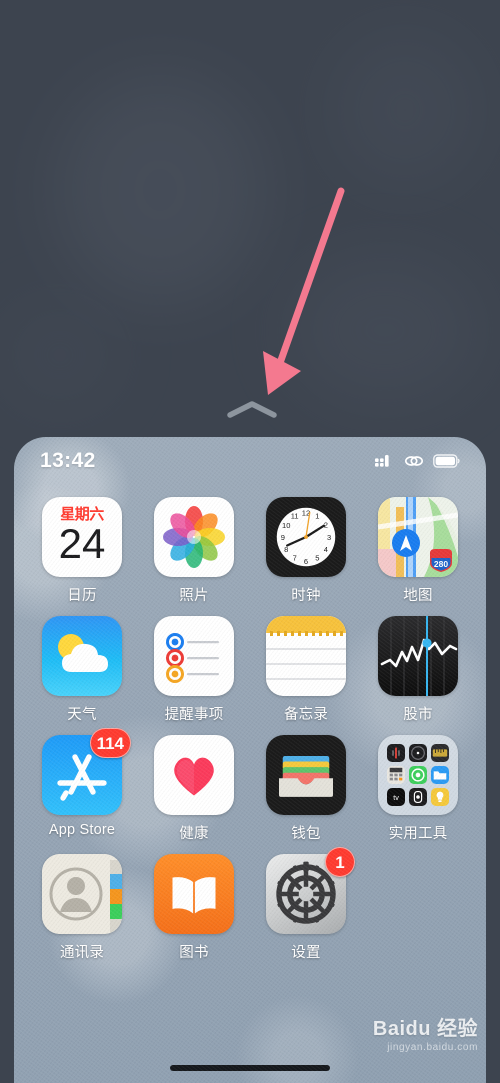  Describe the element at coordinates (317, 558) in the screenshot. I see `svg-text: 5` at that location.